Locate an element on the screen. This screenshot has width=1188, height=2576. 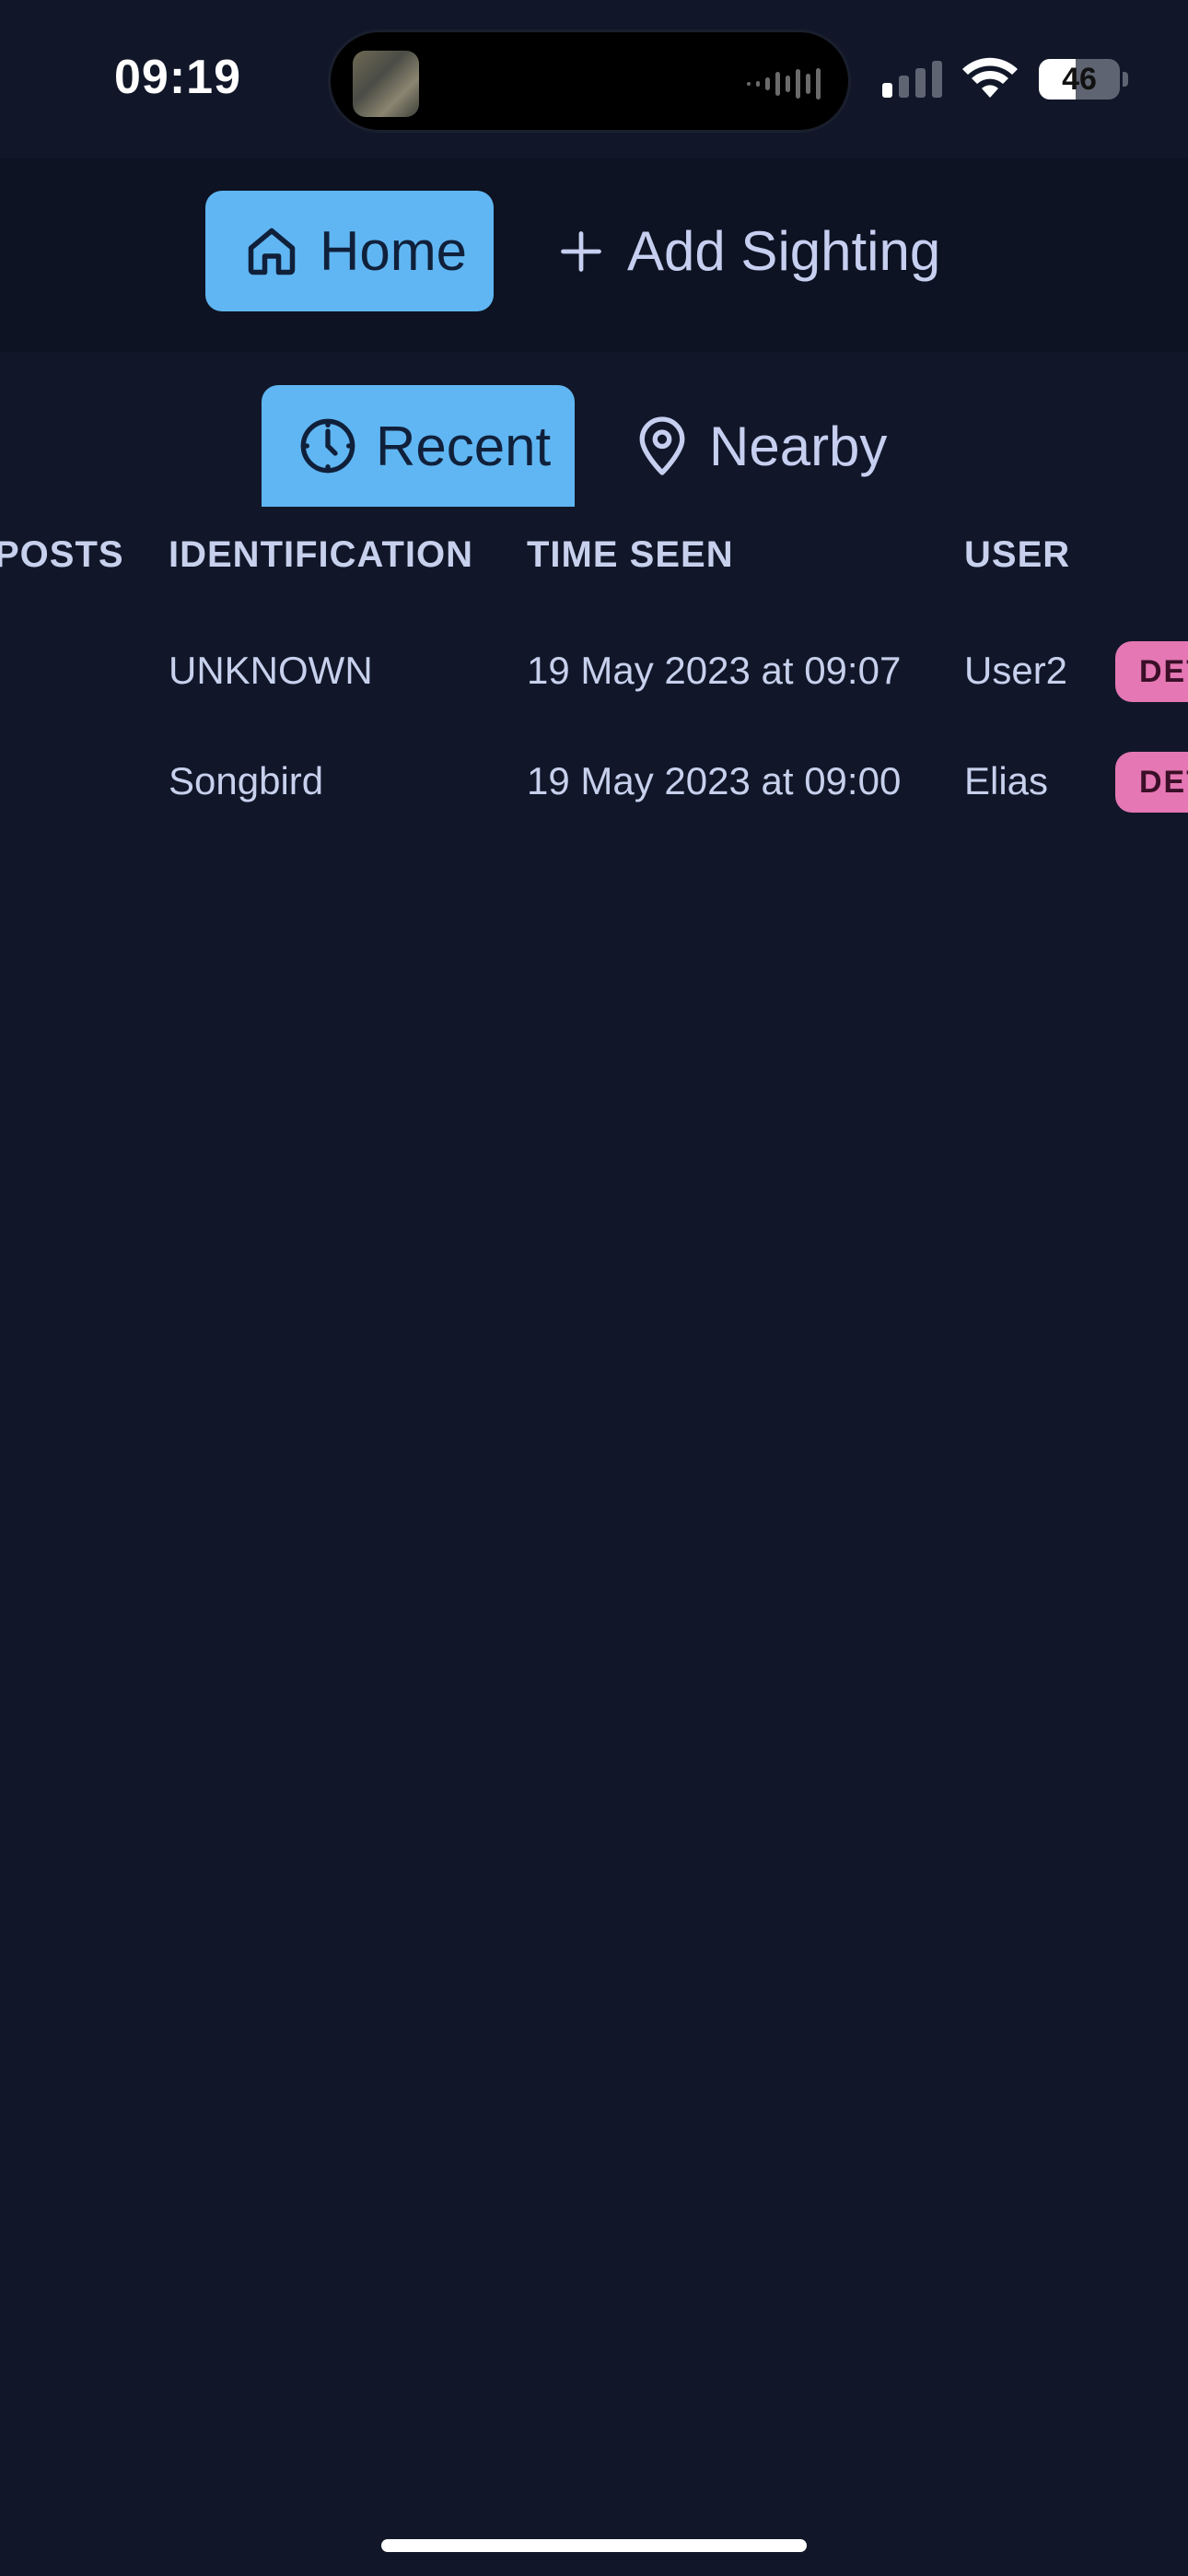
tab-recent-label: Recent is located at coordinates (464, 446).